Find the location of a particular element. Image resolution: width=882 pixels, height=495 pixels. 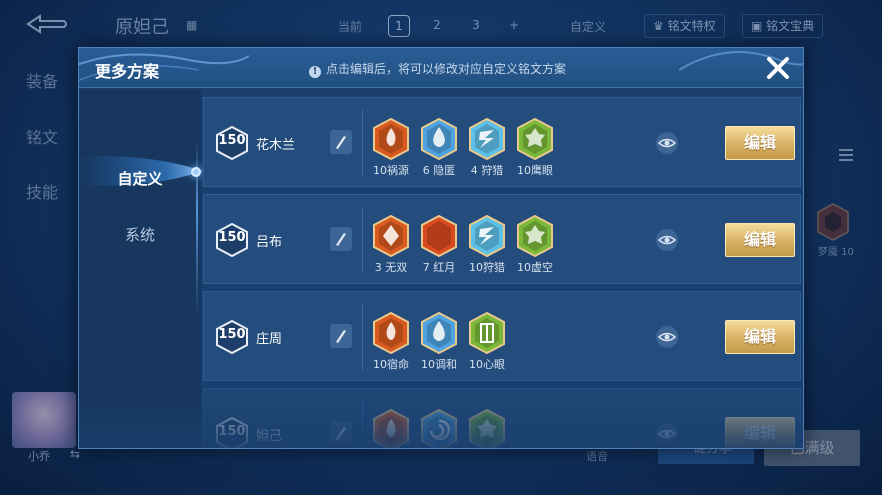

slot-add: + is located at coordinates (514, 26).